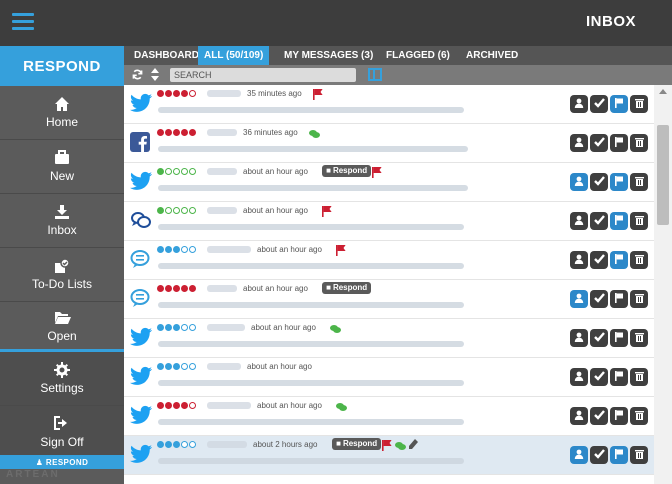 The height and width of the screenshot is (484, 672). I want to click on hamburger-menu-icon, so click(23, 22).